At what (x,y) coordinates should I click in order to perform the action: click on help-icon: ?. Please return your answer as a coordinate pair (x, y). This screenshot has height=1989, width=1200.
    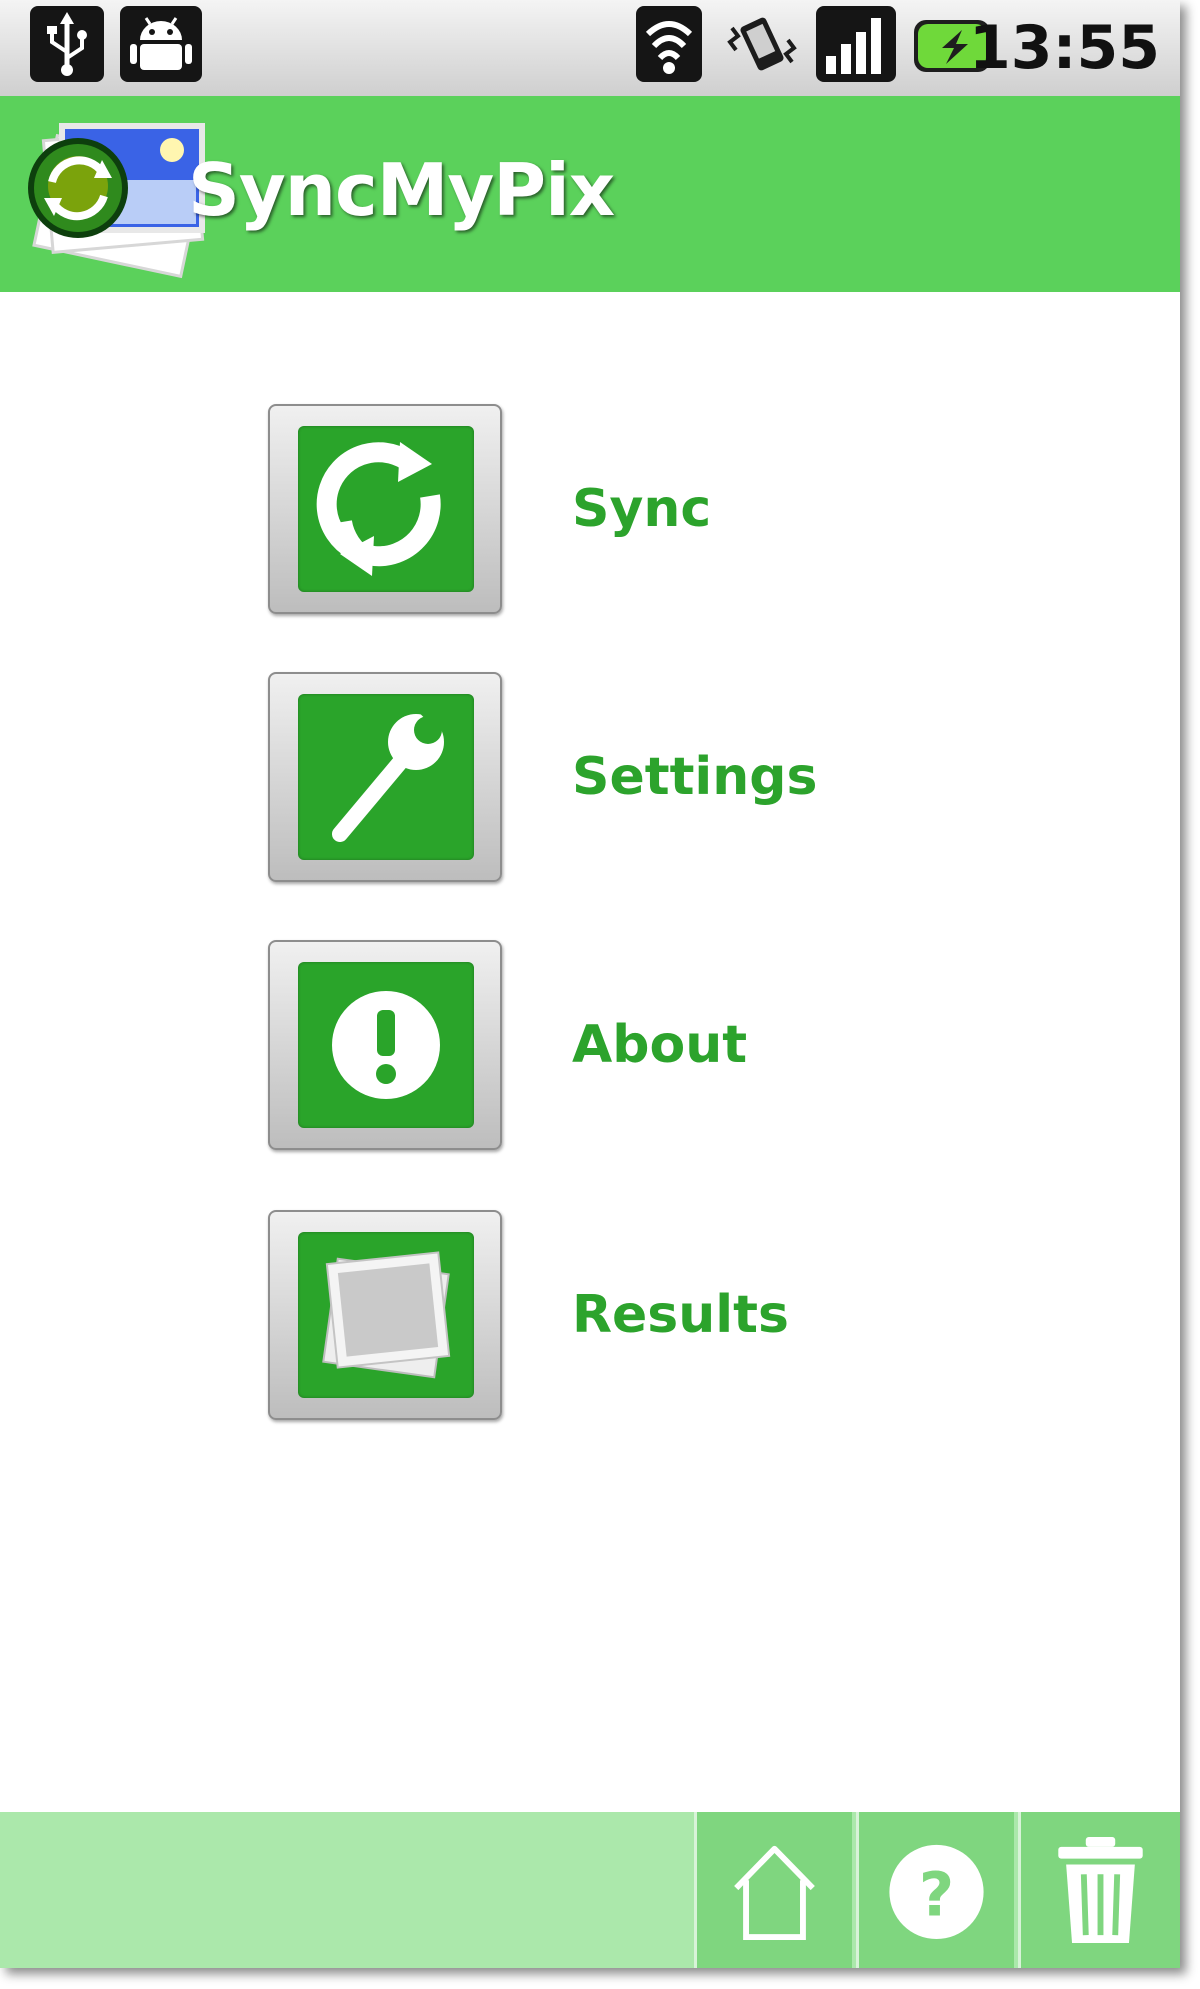
    Looking at the image, I should click on (936, 1892).